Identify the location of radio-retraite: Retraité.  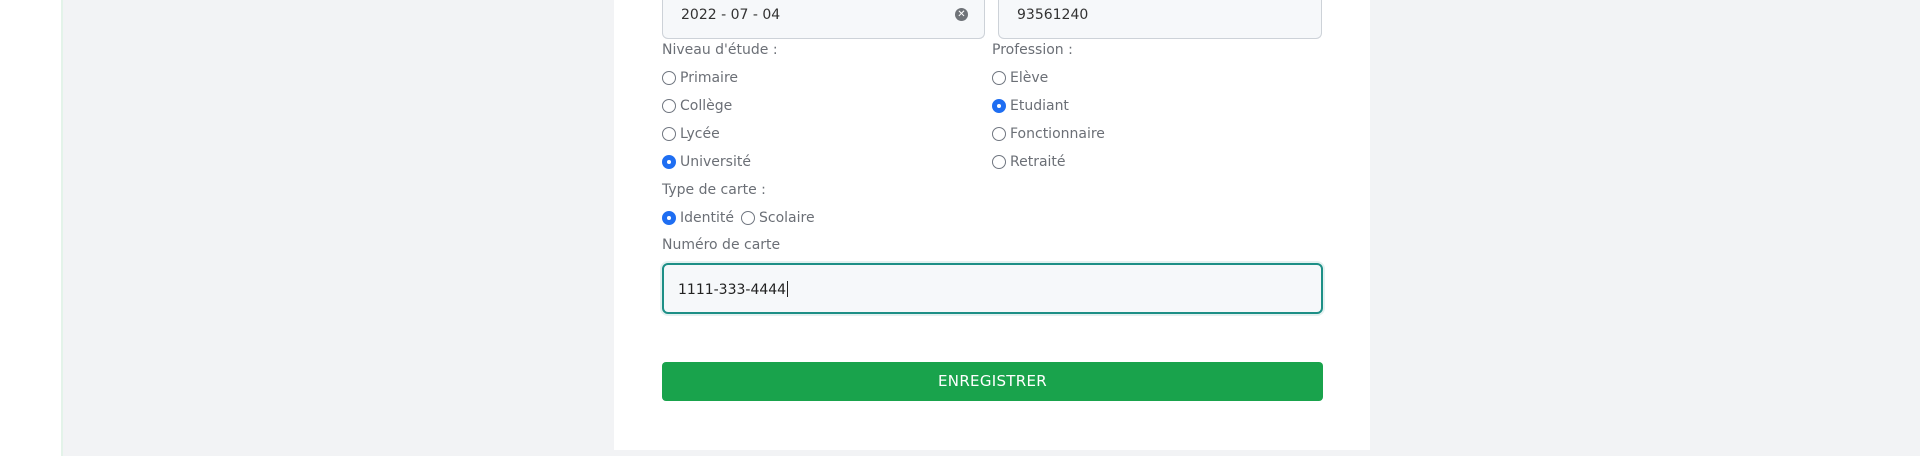
(1029, 162).